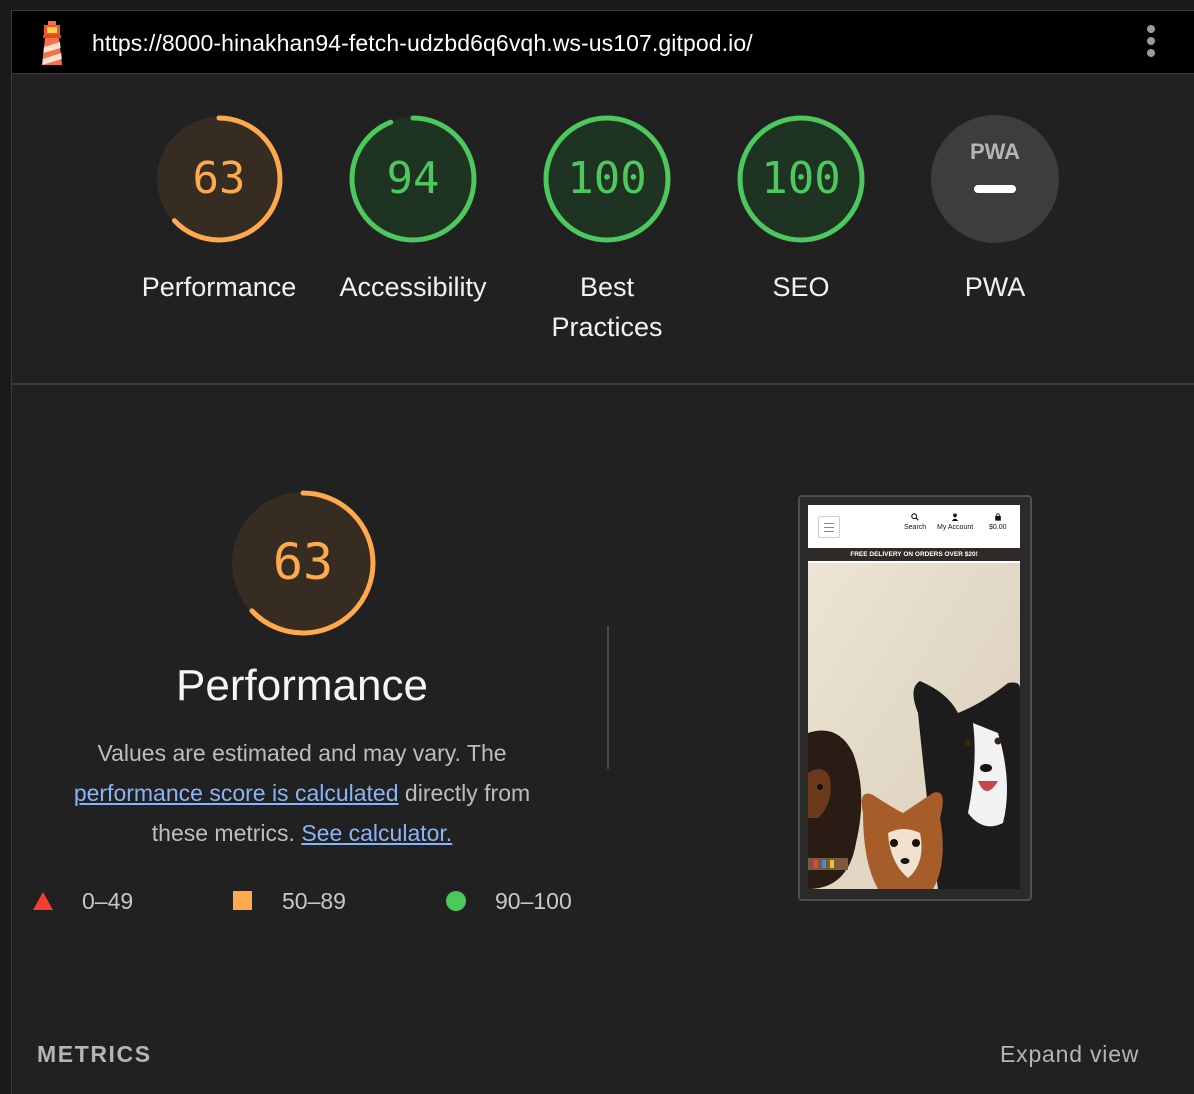 This screenshot has width=1194, height=1094. I want to click on gauge-seo-ring: 100, so click(801, 179).